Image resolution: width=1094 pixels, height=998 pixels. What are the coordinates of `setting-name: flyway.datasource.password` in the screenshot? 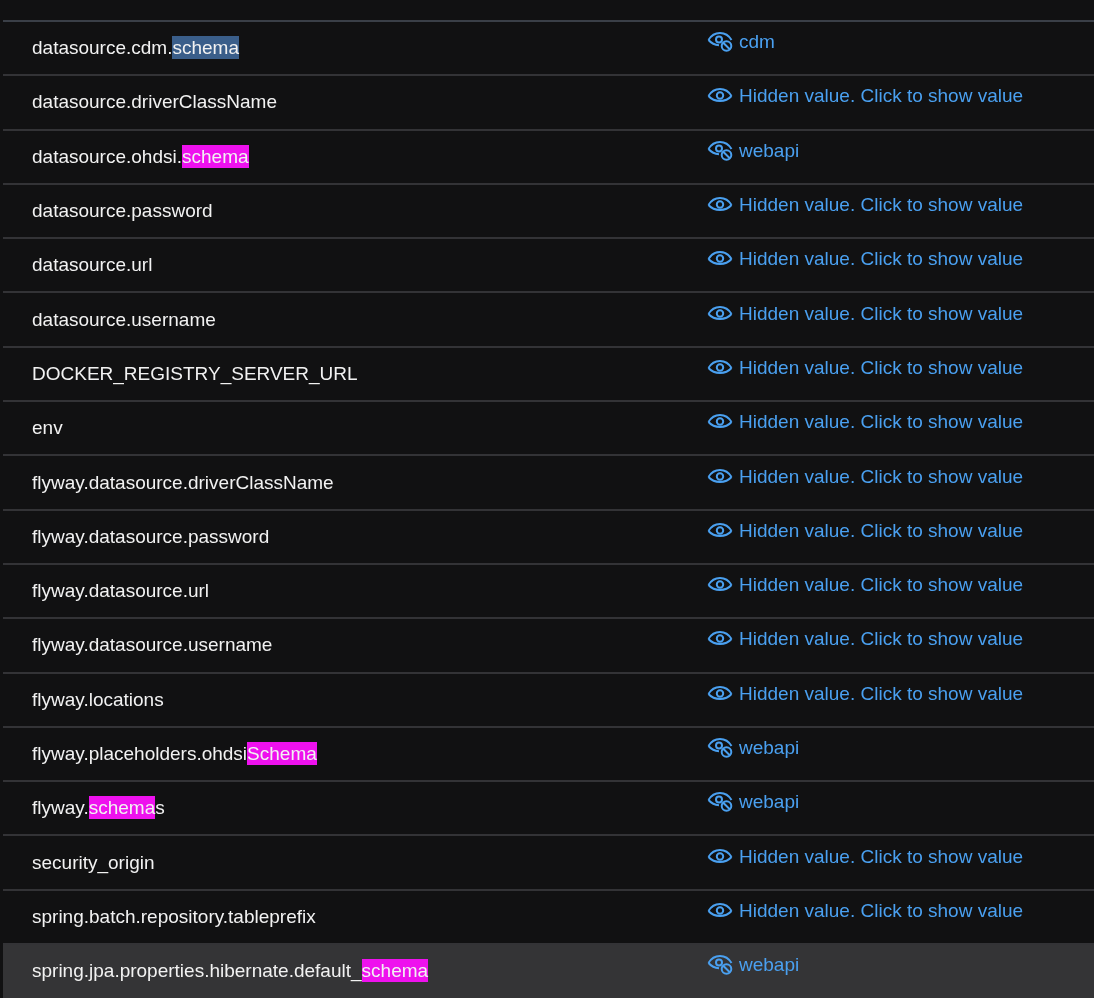 It's located at (151, 536).